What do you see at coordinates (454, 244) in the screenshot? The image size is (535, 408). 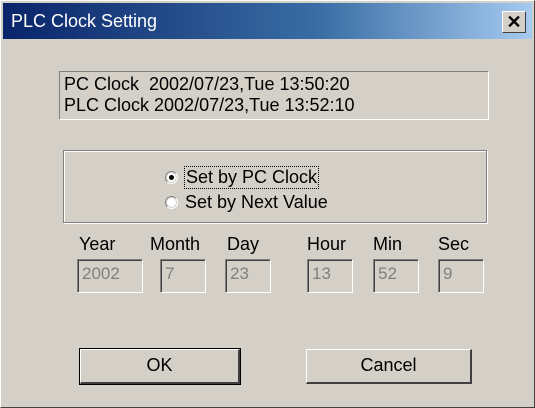 I see `sec-label: Sec` at bounding box center [454, 244].